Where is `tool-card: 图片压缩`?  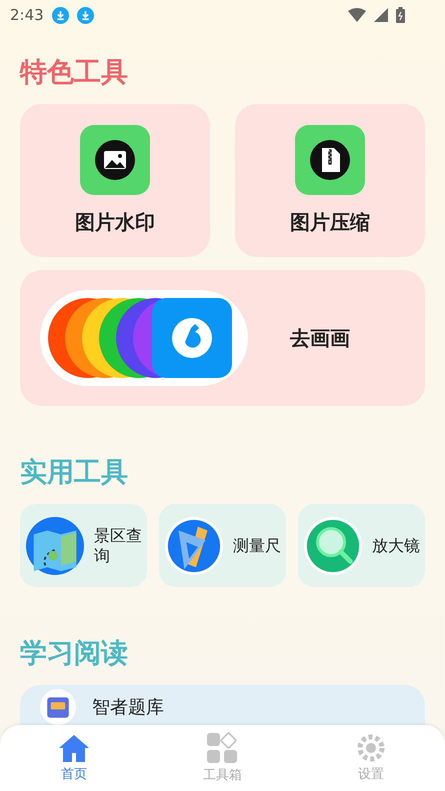 tool-card: 图片压缩 is located at coordinates (330, 180).